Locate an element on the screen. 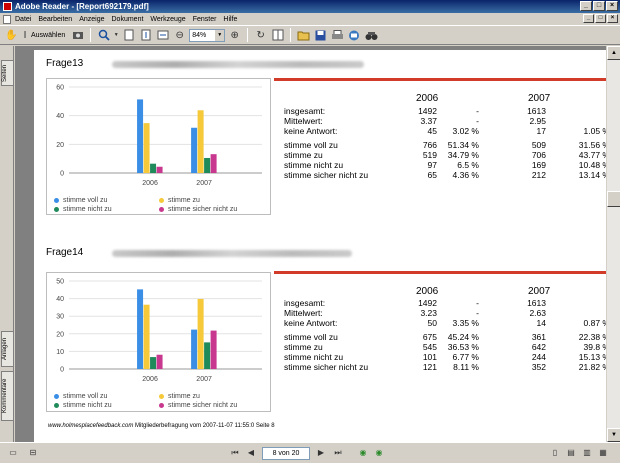 This screenshot has height=463, width=620. actual-size-icon is located at coordinates (128, 35).